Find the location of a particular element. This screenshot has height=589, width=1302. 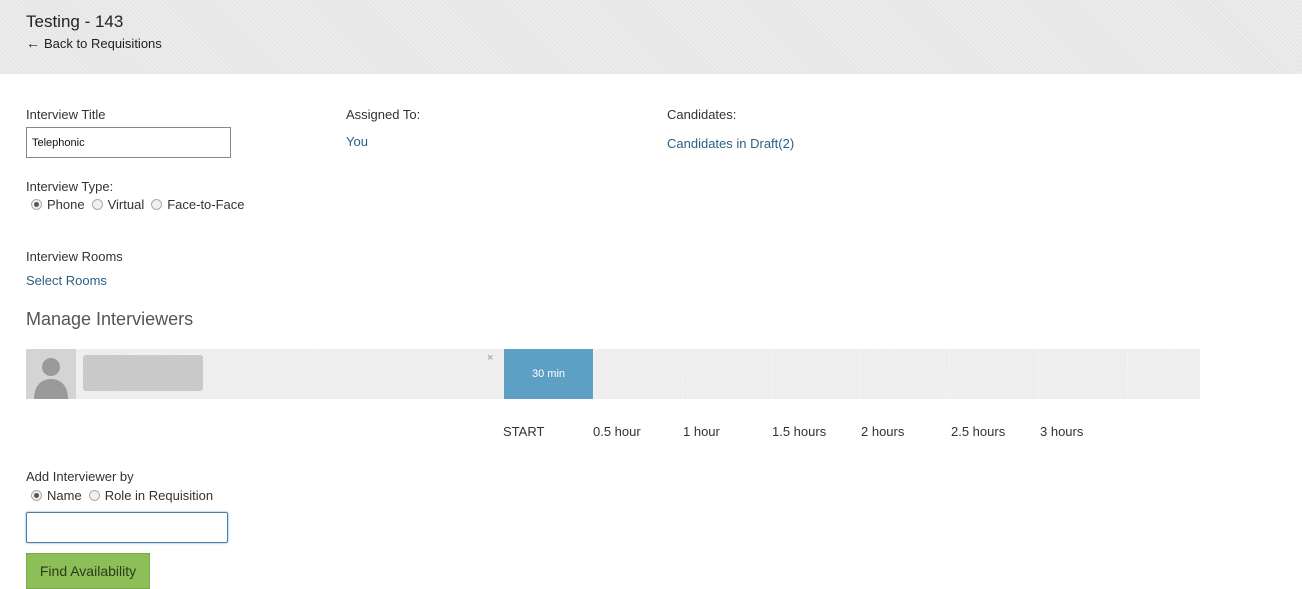

arrow-left-icon: ← is located at coordinates (33, 43).